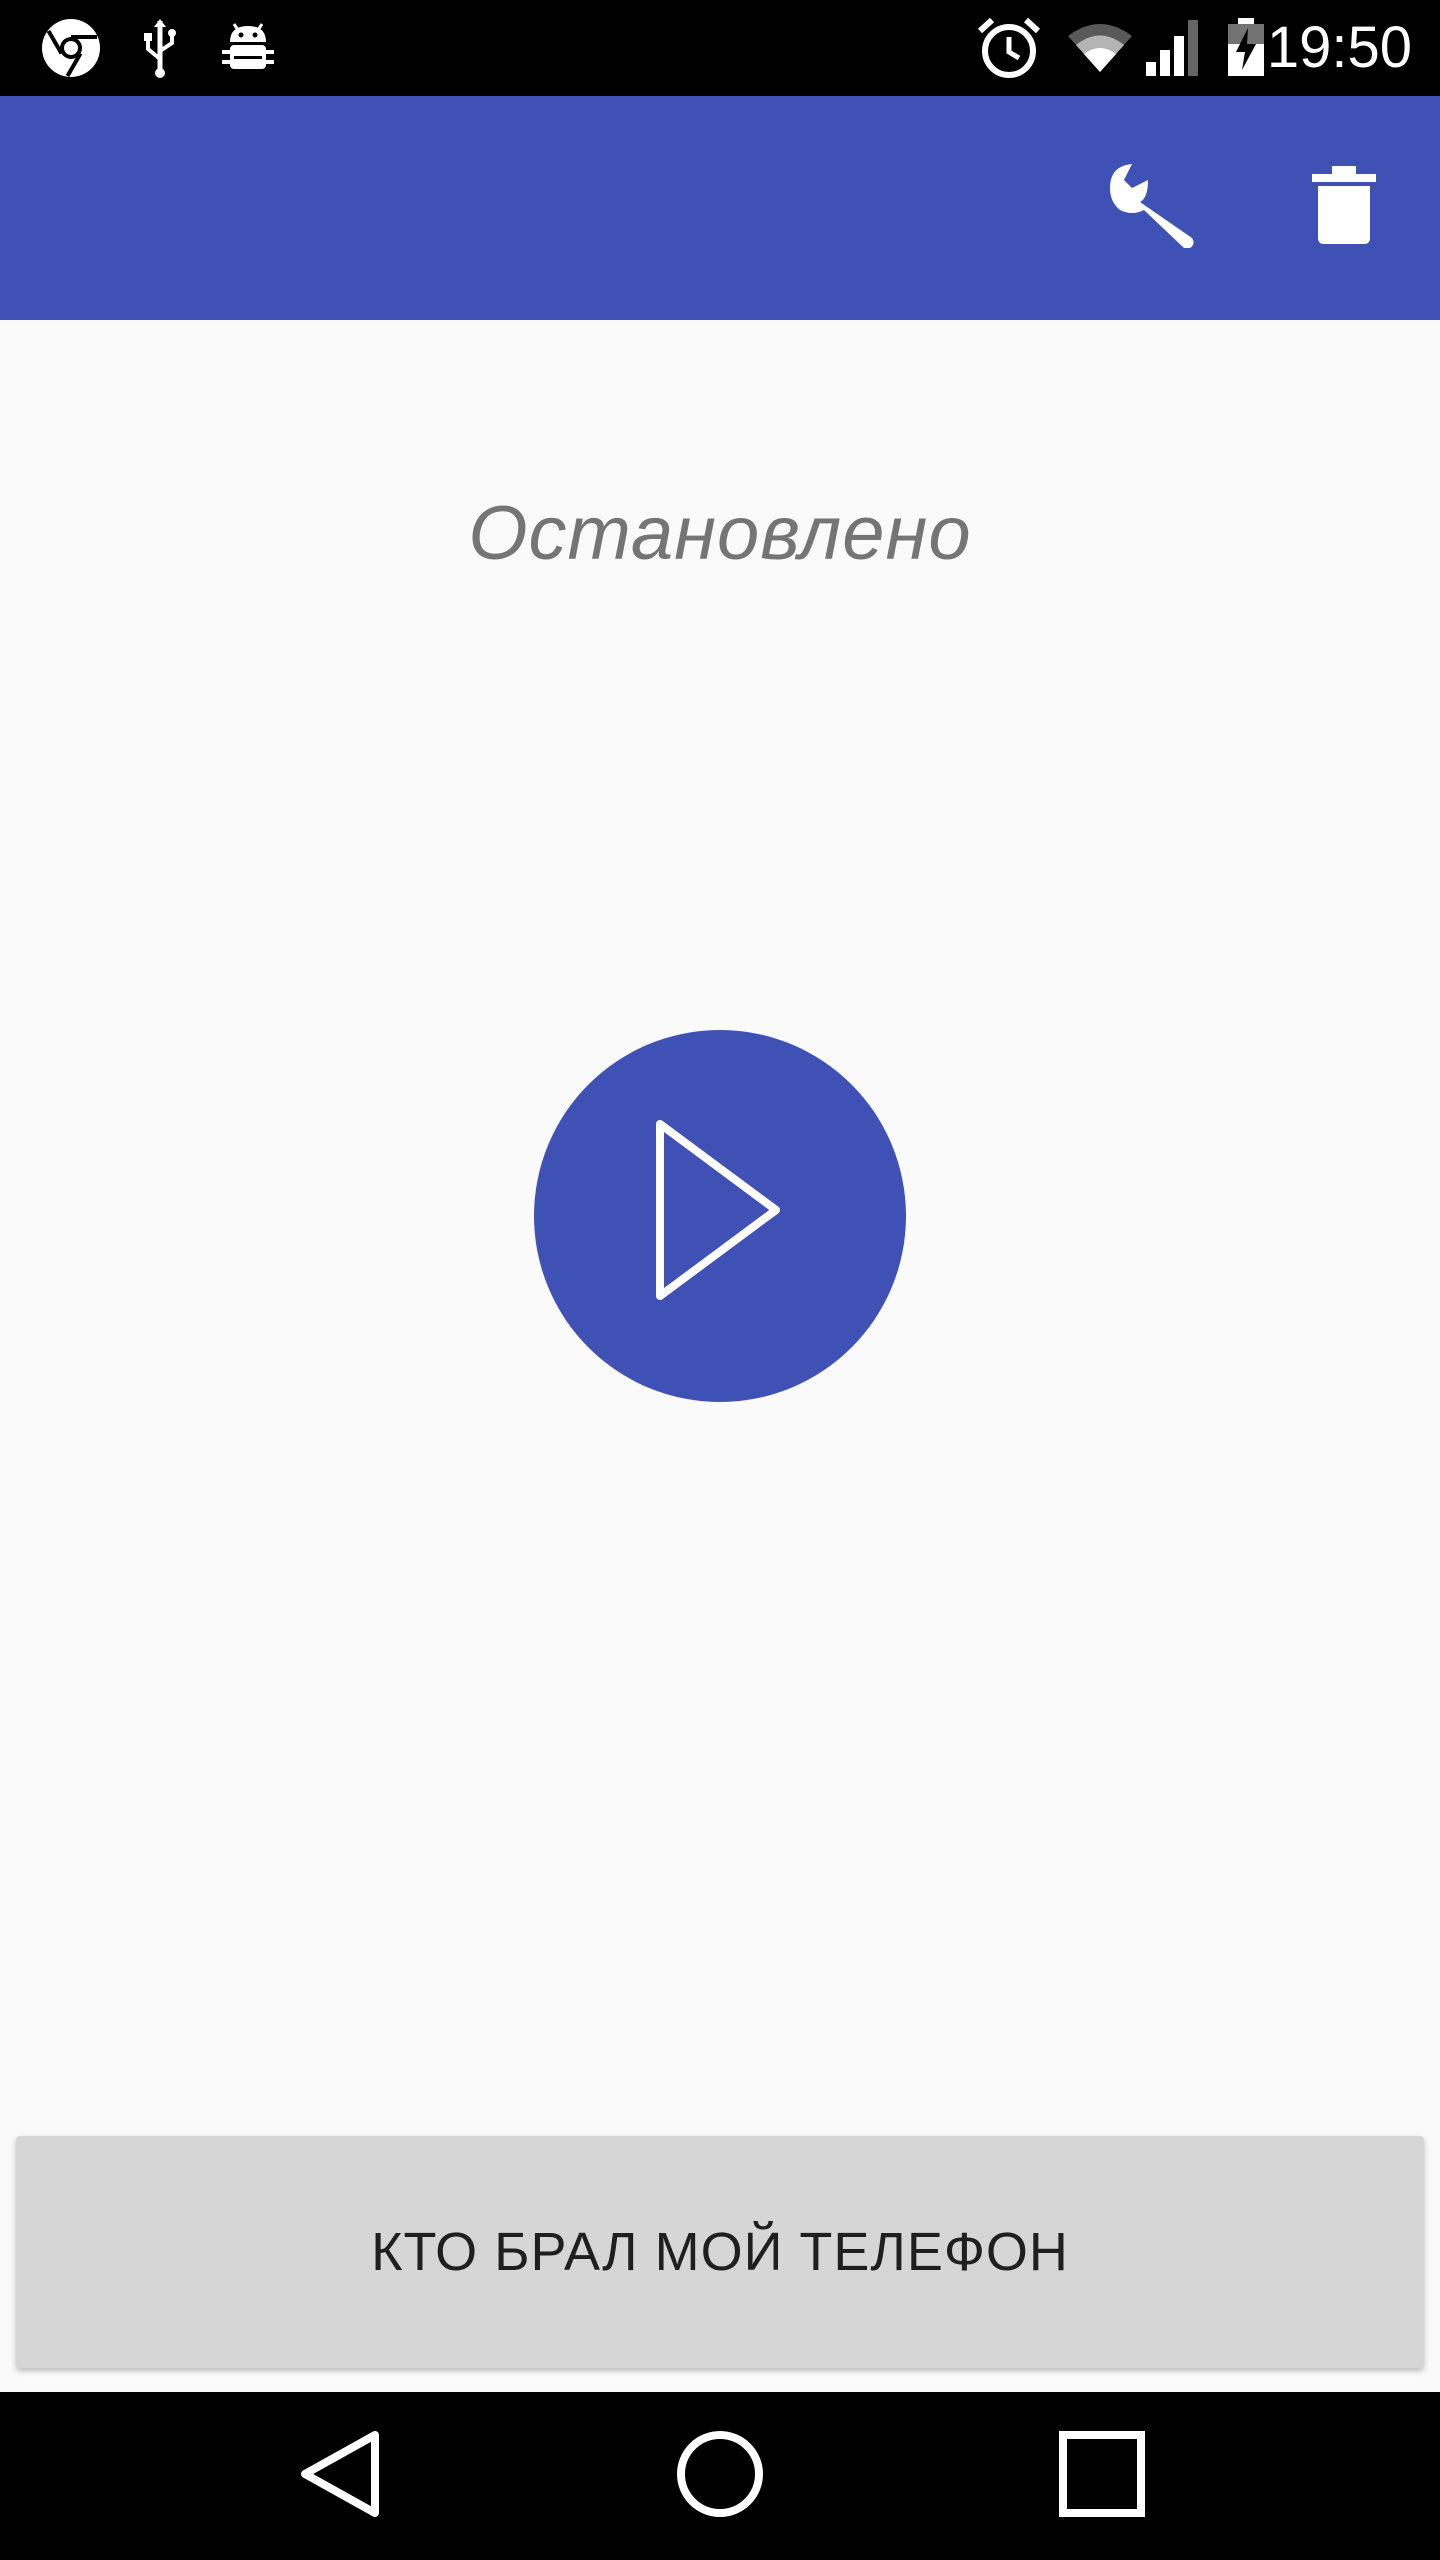  What do you see at coordinates (1100, 48) in the screenshot?
I see `wifi-icon` at bounding box center [1100, 48].